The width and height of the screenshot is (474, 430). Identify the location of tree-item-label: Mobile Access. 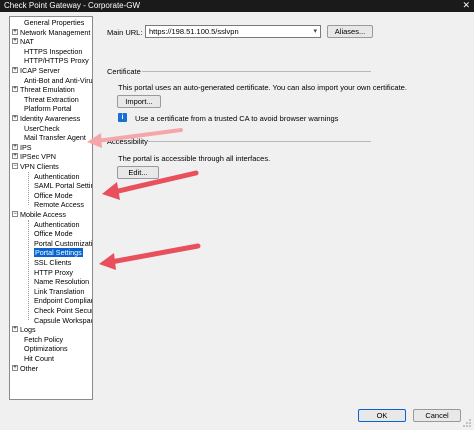
(43, 214).